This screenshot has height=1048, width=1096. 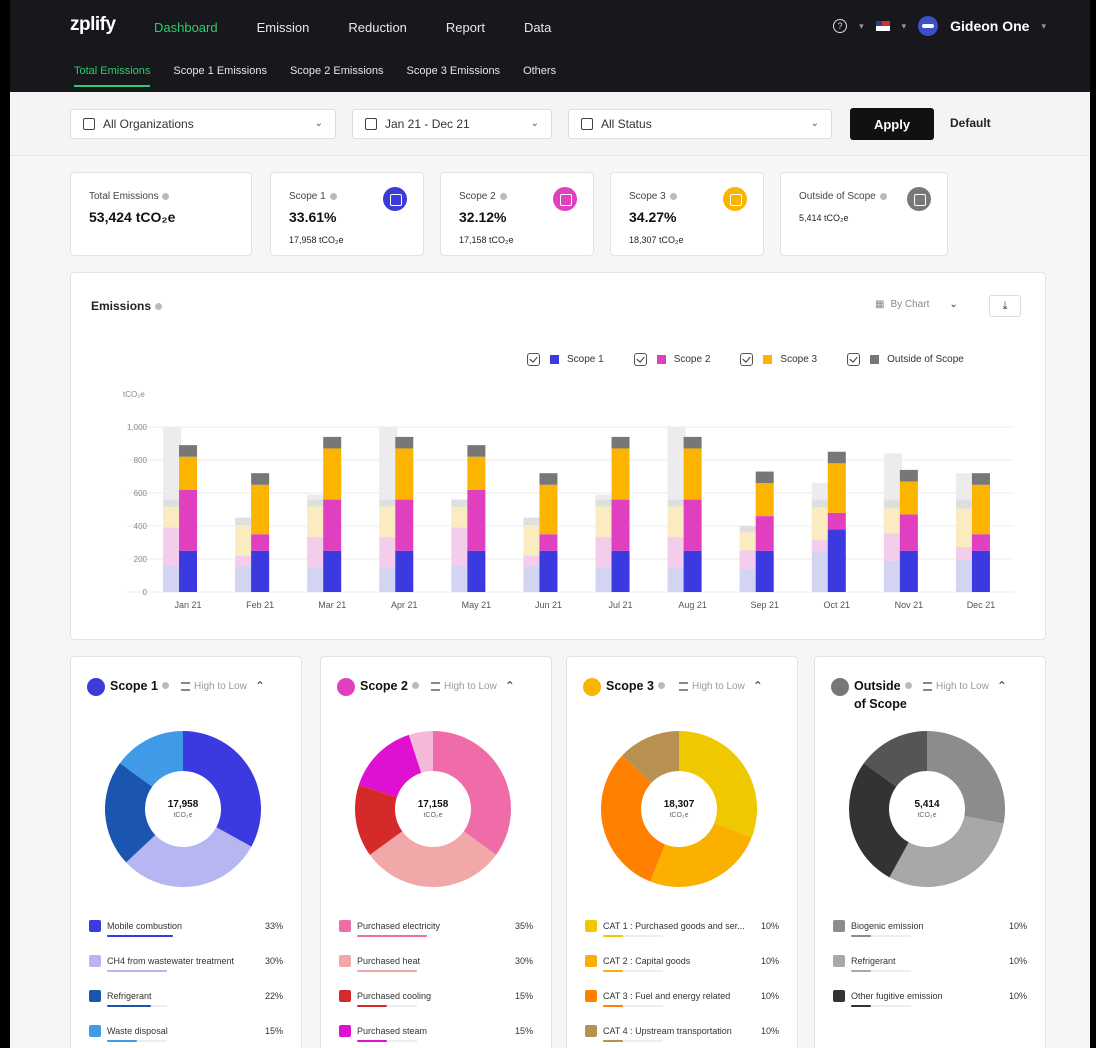 I want to click on breakdown-title-text: Scope 2, so click(x=384, y=686).